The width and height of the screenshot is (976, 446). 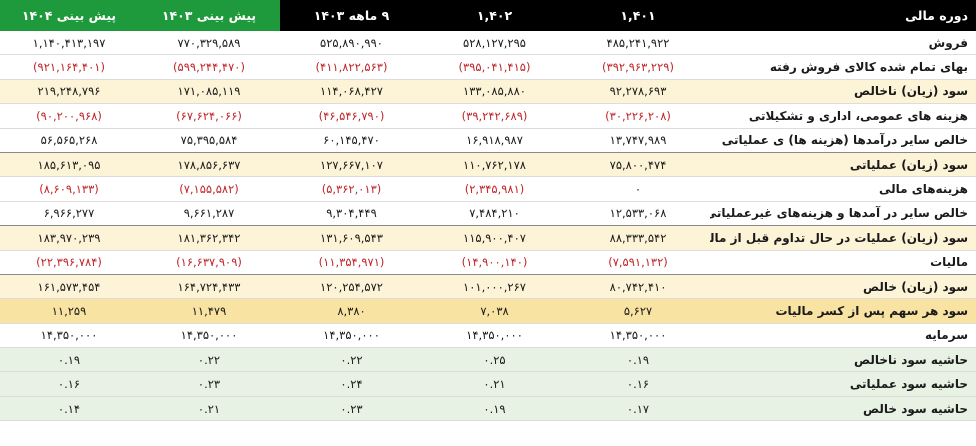 I want to click on row-value: (۶۷,۶۲۴,۰۶۶), so click(x=209, y=116).